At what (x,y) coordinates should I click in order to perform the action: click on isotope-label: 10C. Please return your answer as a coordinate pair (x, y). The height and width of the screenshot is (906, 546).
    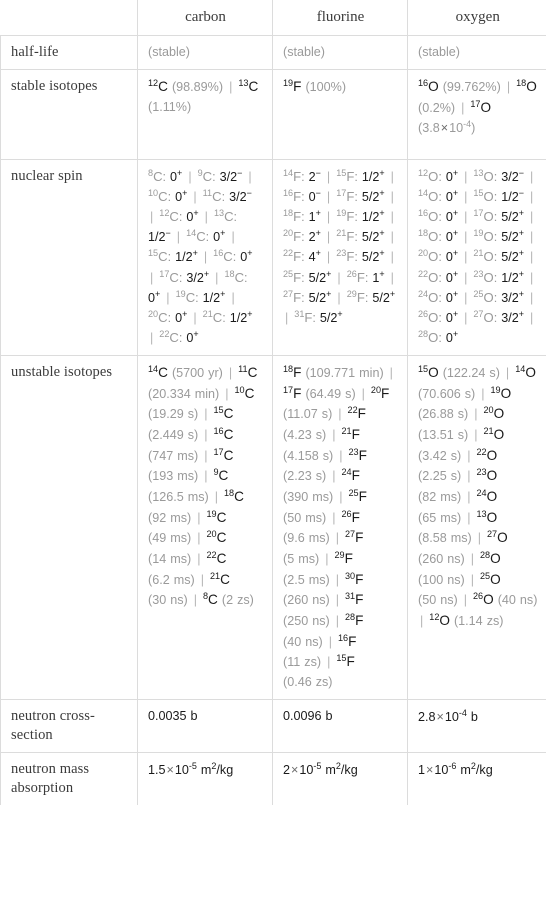
    Looking at the image, I should click on (244, 392).